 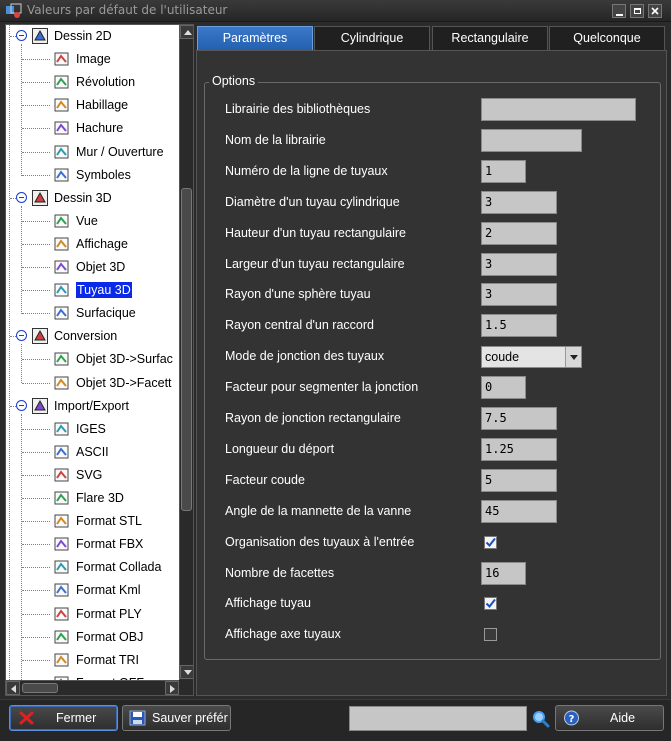 What do you see at coordinates (102, 105) in the screenshot?
I see `tree-item-label: Habillage` at bounding box center [102, 105].